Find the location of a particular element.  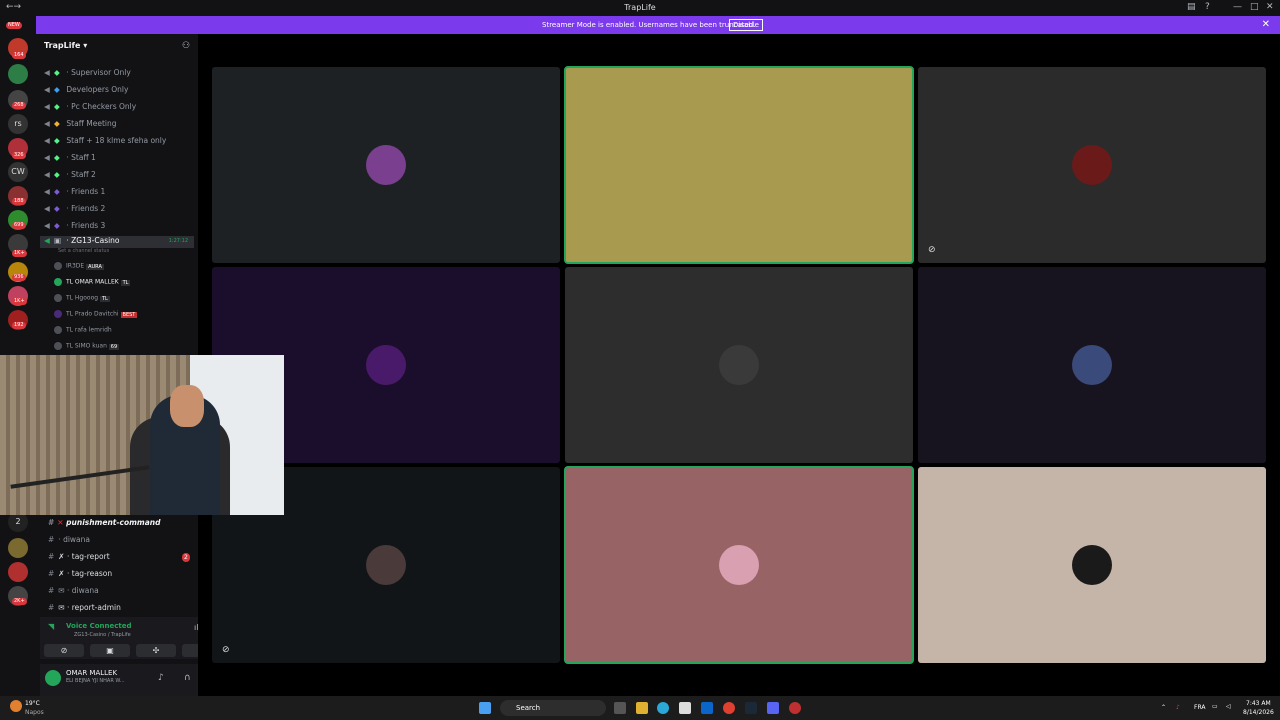

text-channel: # · diwana is located at coordinates (69, 539).